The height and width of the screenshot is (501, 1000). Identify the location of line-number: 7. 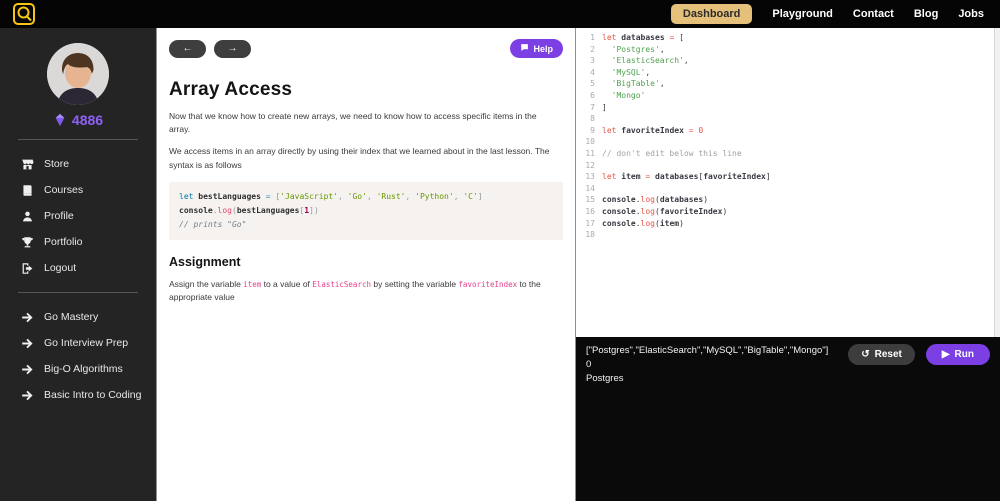
(592, 107).